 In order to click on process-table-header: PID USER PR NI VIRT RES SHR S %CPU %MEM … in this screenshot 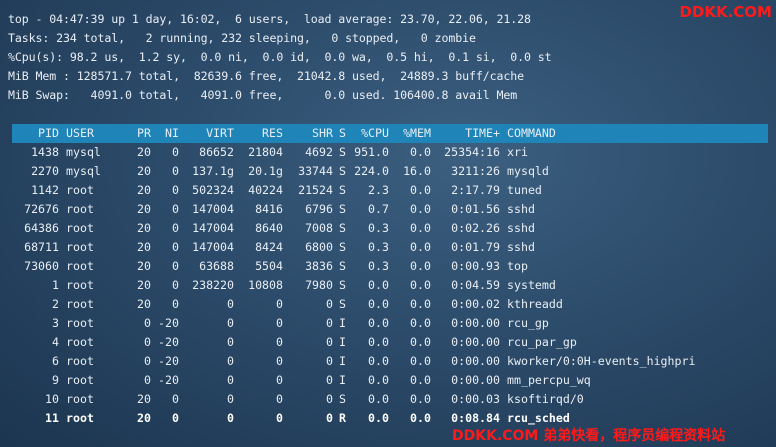, I will do `click(390, 133)`.